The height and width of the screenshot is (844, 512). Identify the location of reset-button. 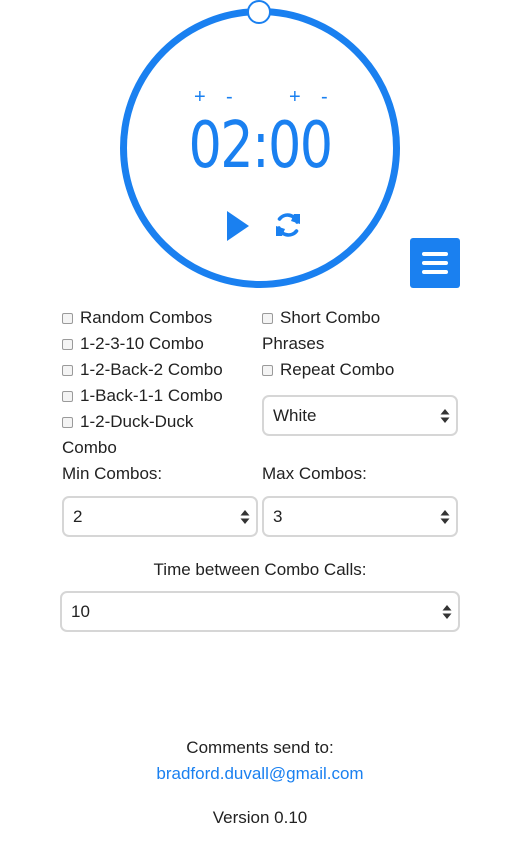
(288, 225).